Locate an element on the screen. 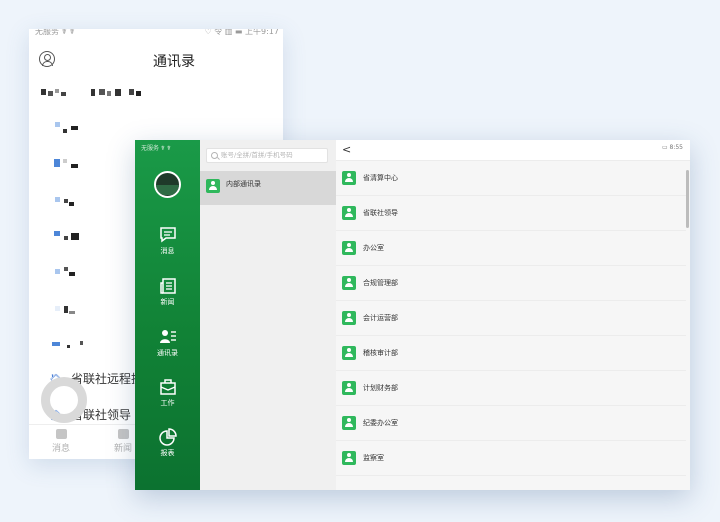 Image resolution: width=720 pixels, height=522 pixels. department-label: 省清算中心 is located at coordinates (380, 178).